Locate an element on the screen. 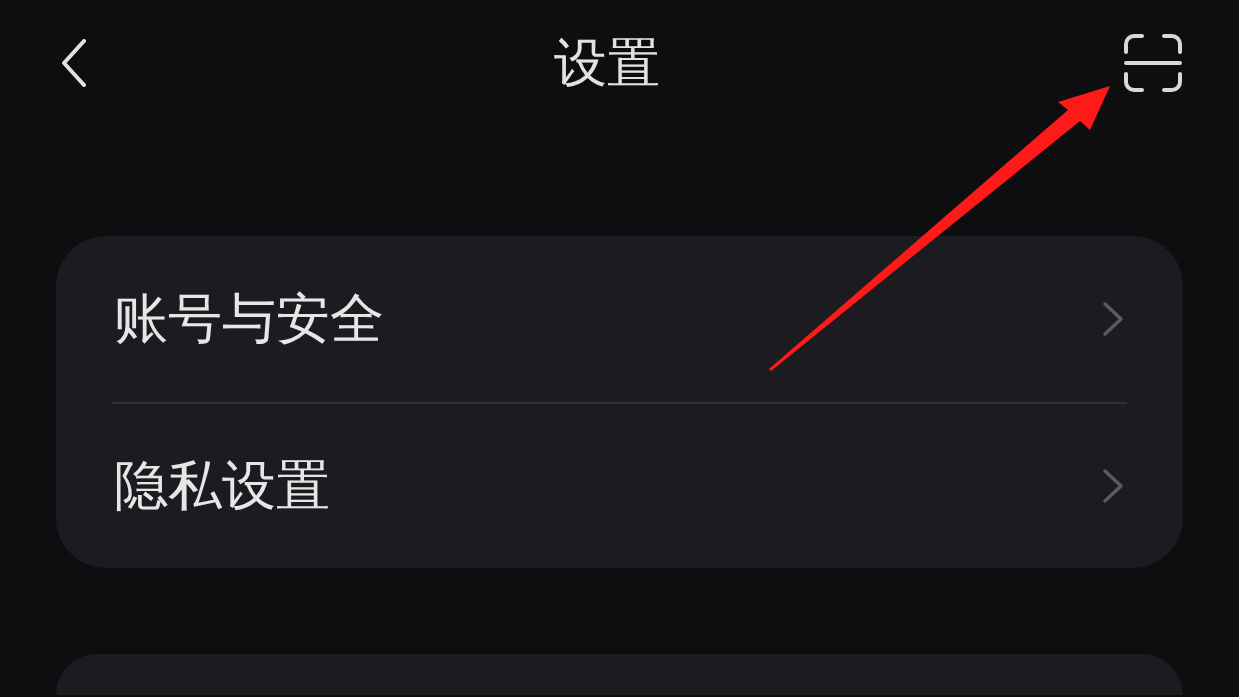 This screenshot has width=1239, height=697. scan-button is located at coordinates (1153, 62).